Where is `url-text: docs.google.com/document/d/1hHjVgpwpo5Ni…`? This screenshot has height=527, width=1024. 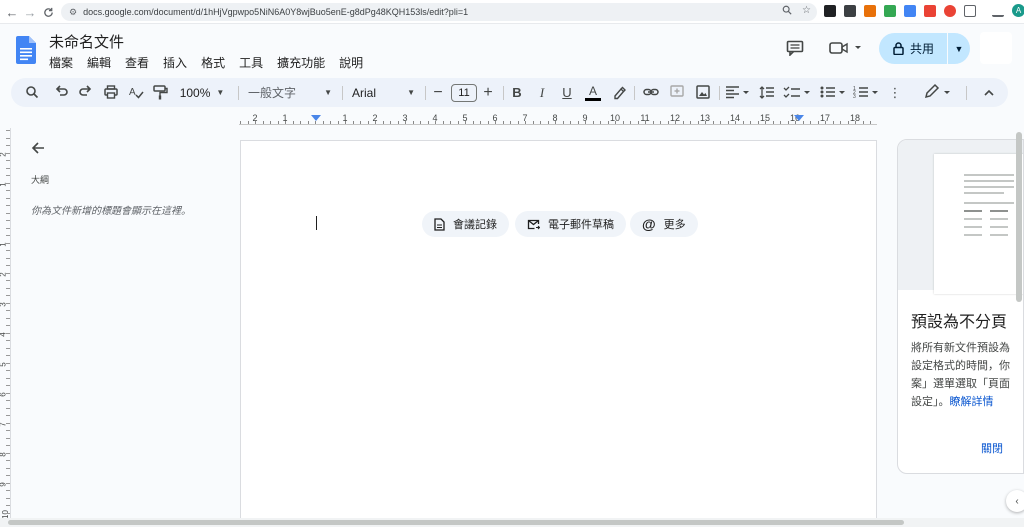
url-text: docs.google.com/document/d/1hHjVgpwpo5Ni… is located at coordinates (276, 12).